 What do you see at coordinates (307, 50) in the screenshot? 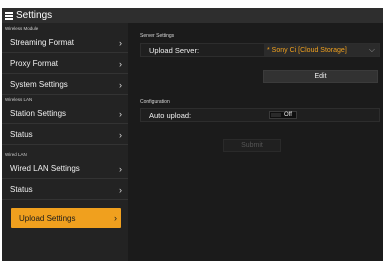
I see `upload-server-value: * Sony Ci [Cloud Storage]` at bounding box center [307, 50].